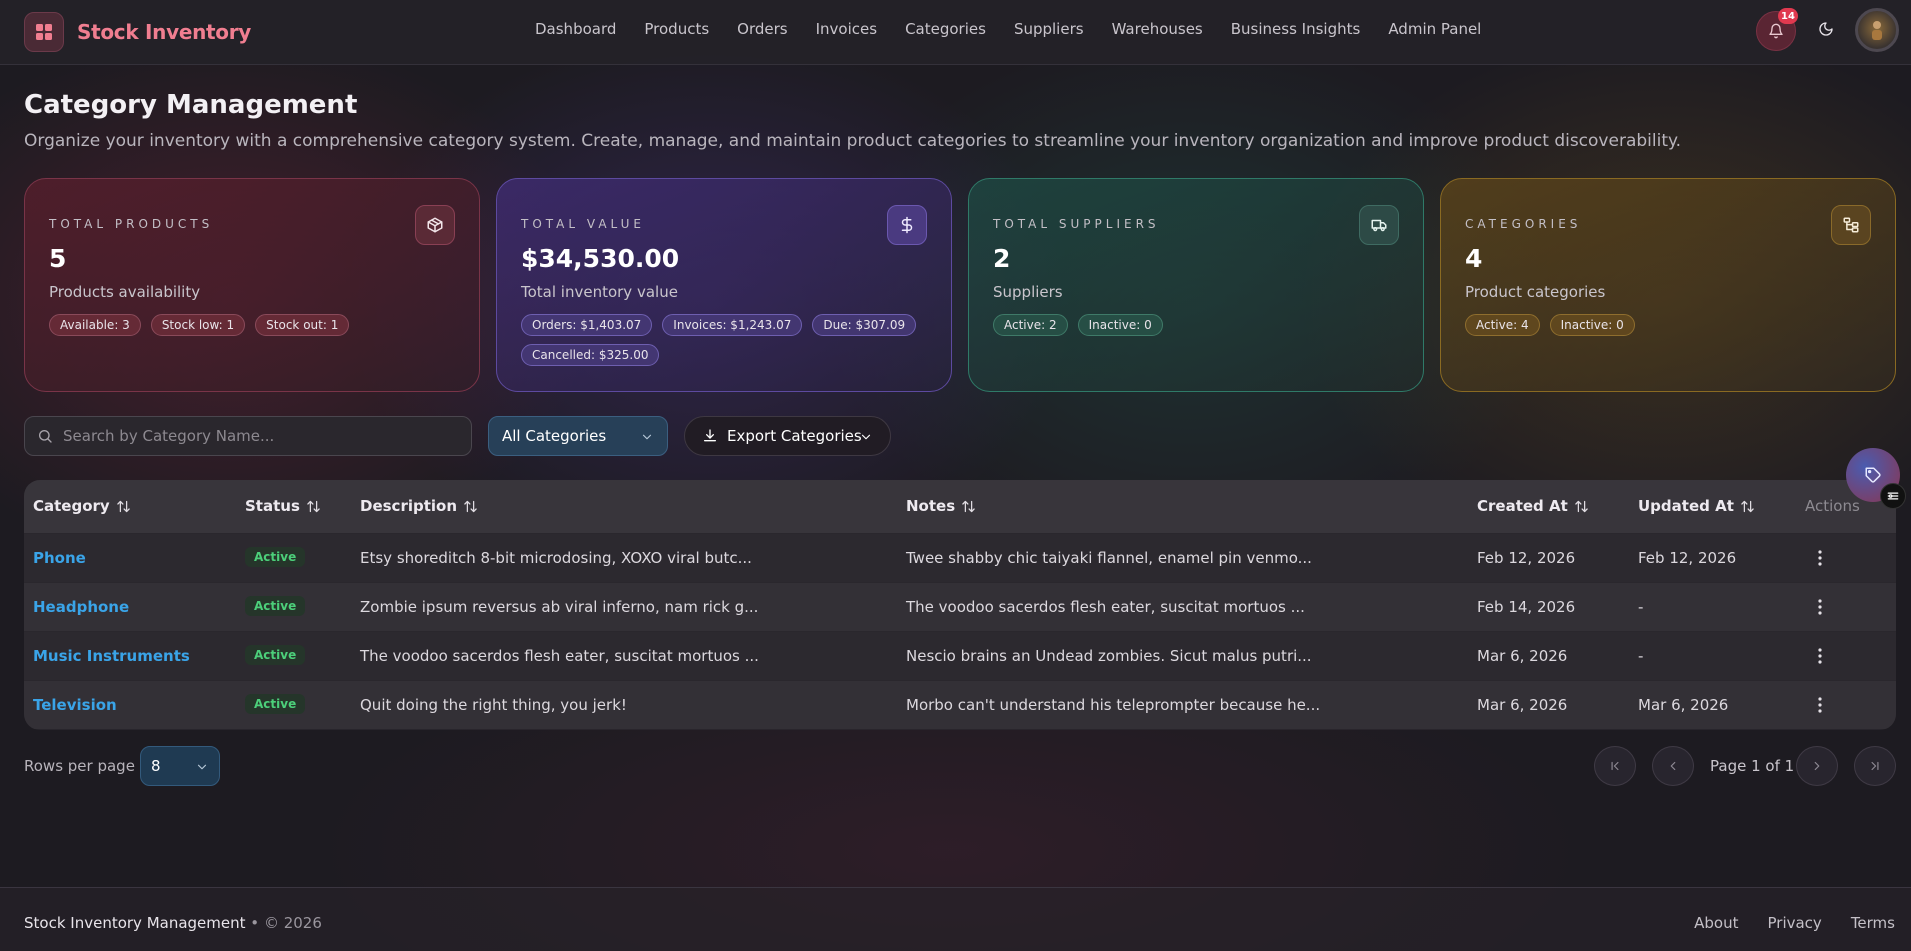  I want to click on nav-invoices: Invoices, so click(846, 29).